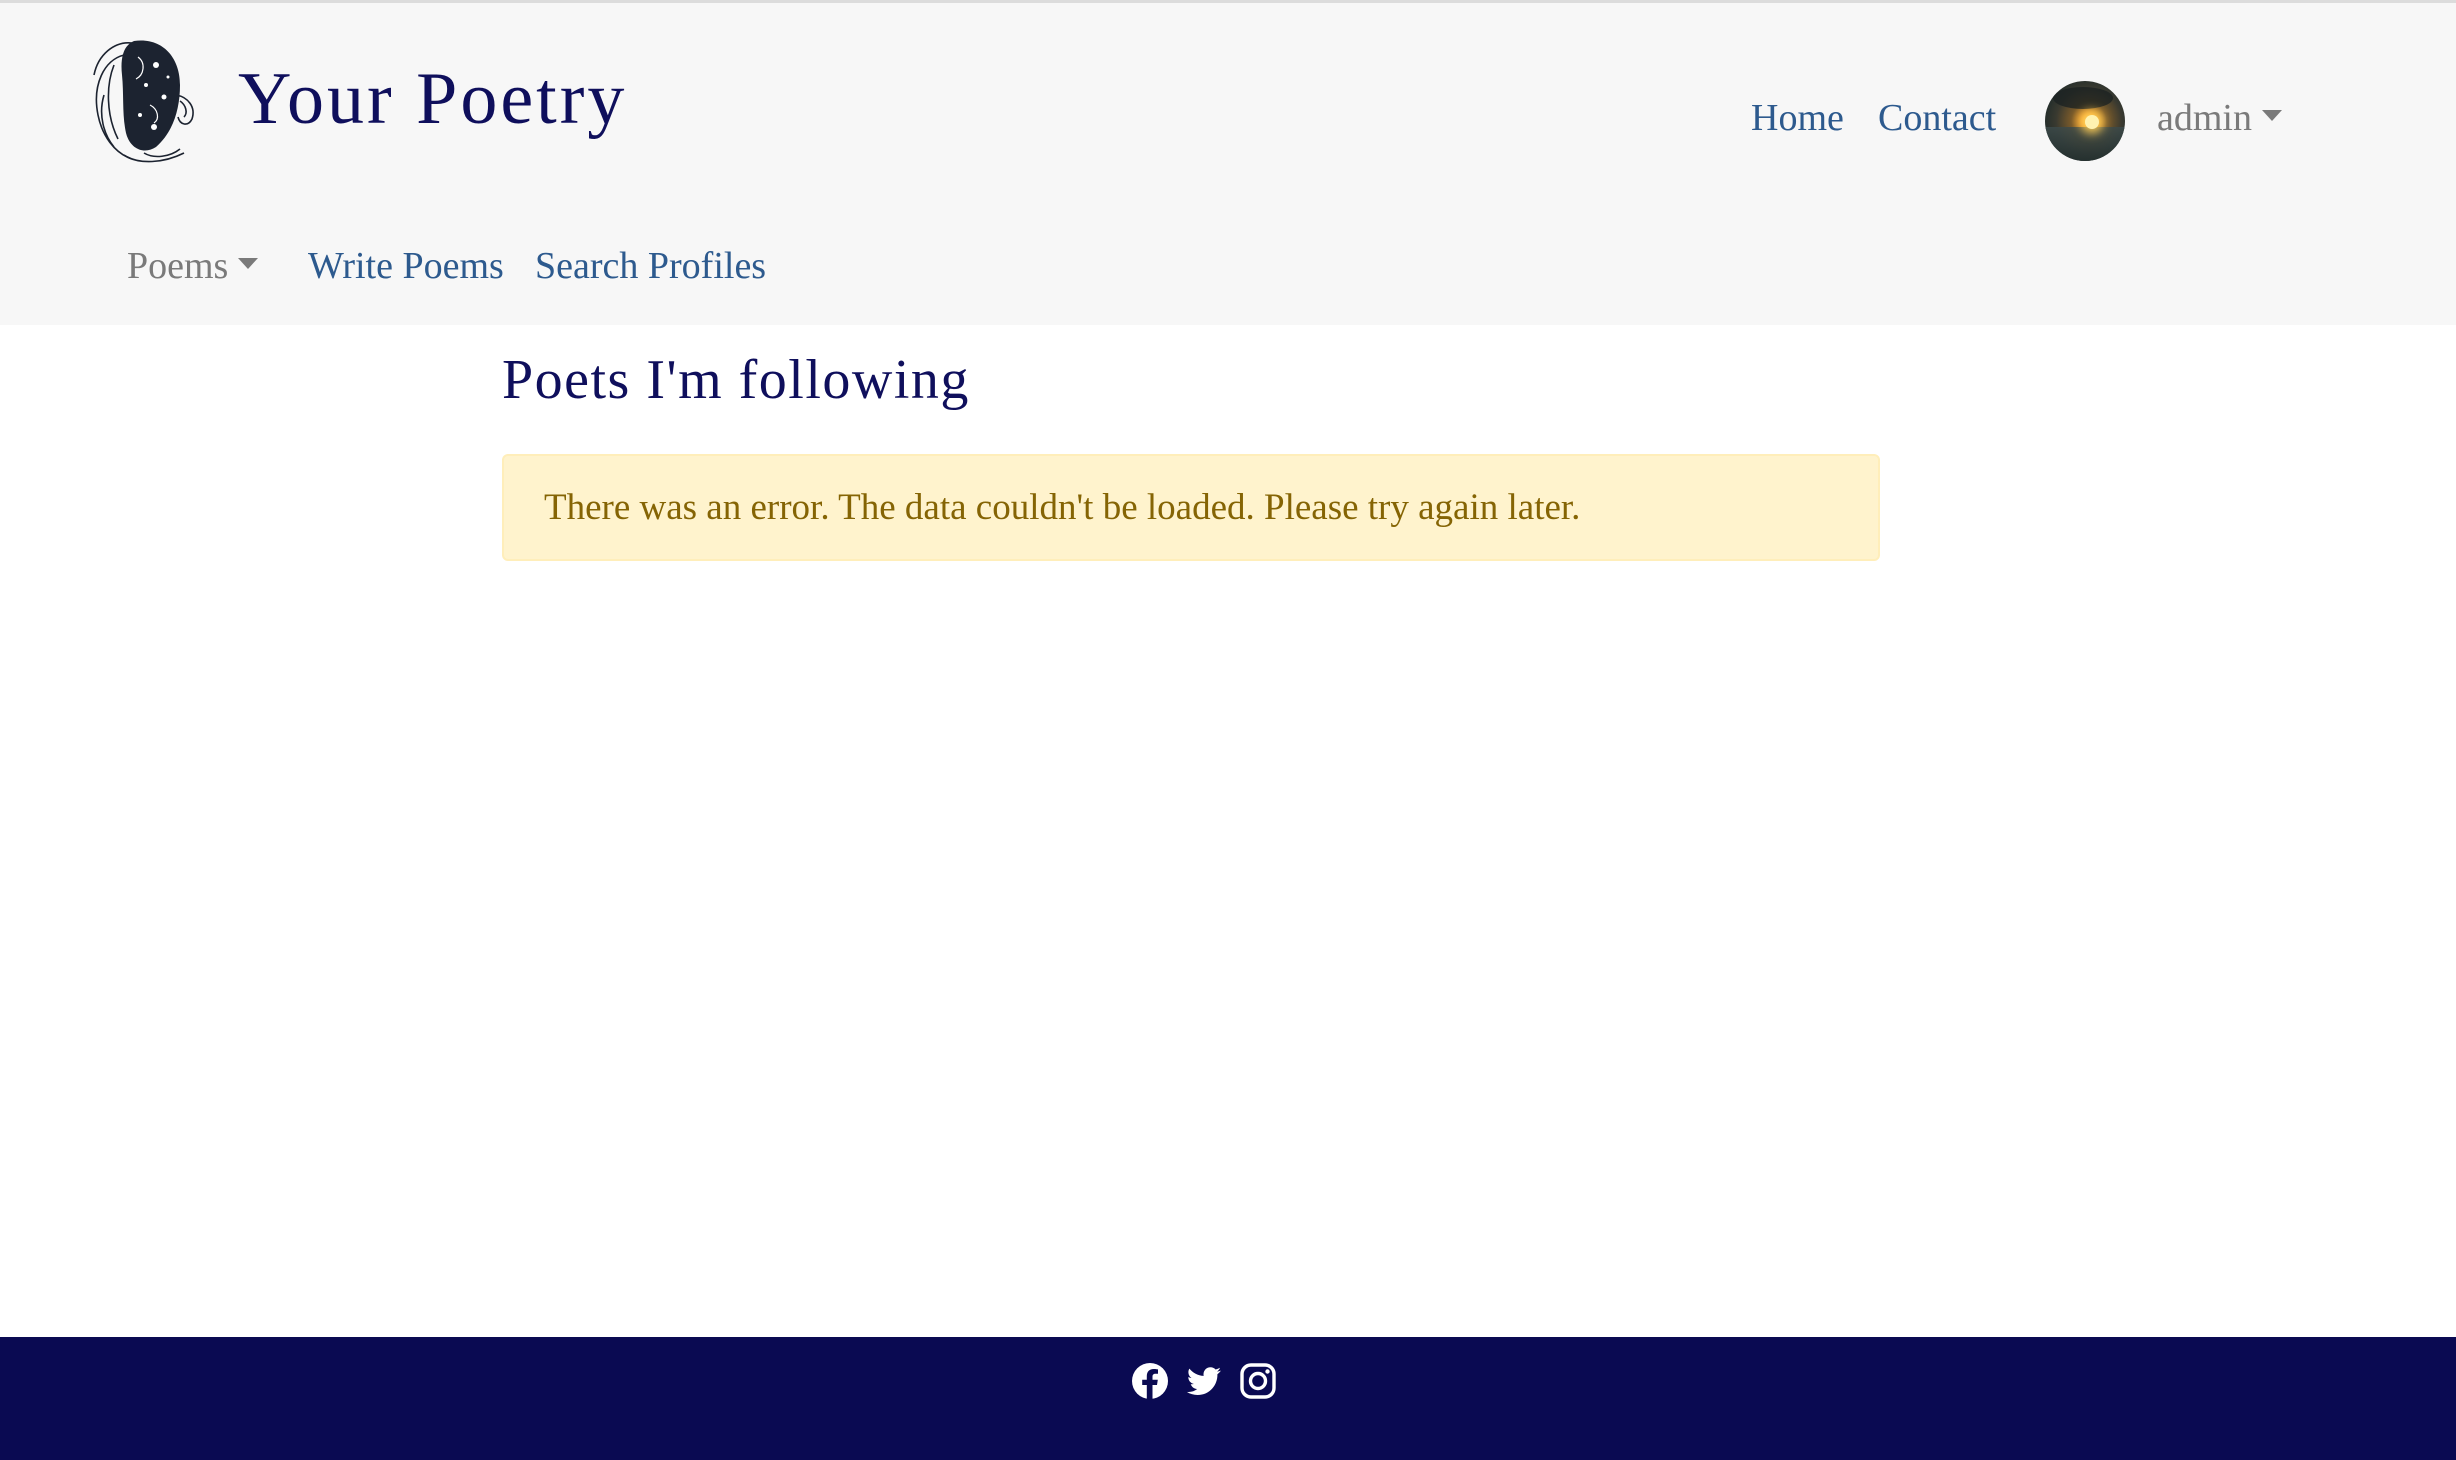 The image size is (2456, 1460). Describe the element at coordinates (1937, 118) in the screenshot. I see `nav-contact-link: Contact` at that location.